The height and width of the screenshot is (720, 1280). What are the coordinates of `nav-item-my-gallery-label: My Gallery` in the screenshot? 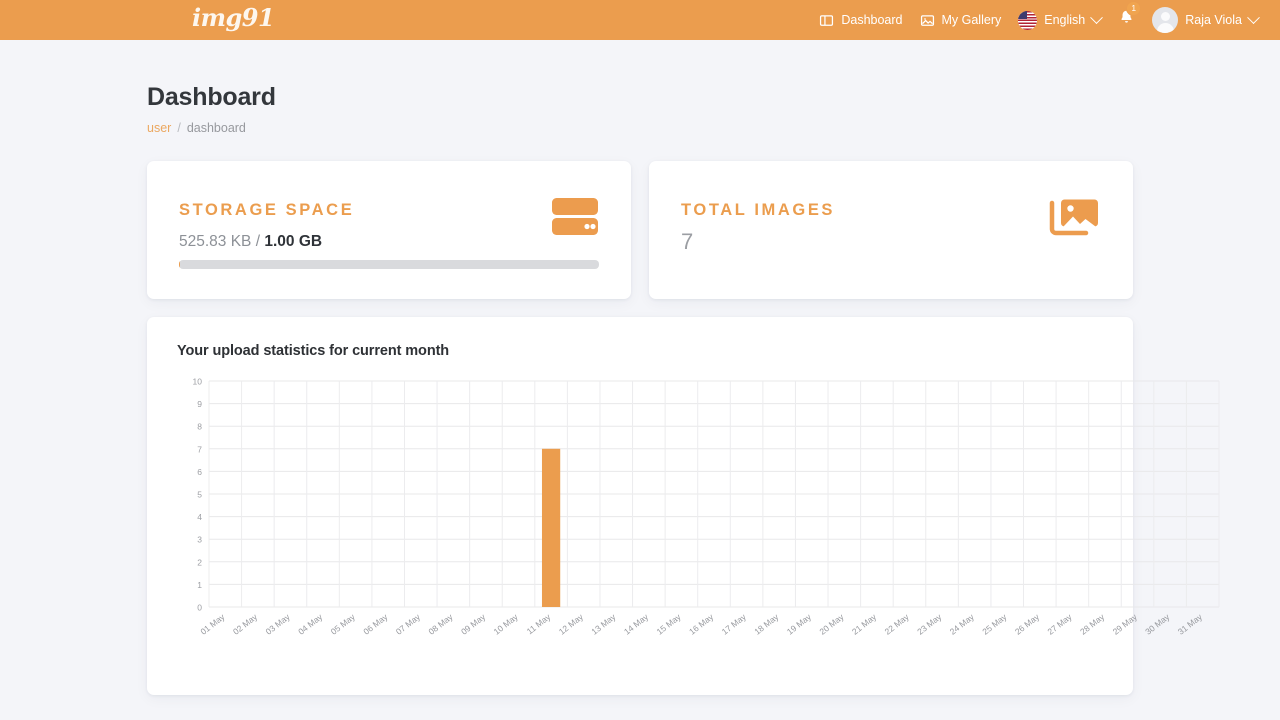 It's located at (971, 20).